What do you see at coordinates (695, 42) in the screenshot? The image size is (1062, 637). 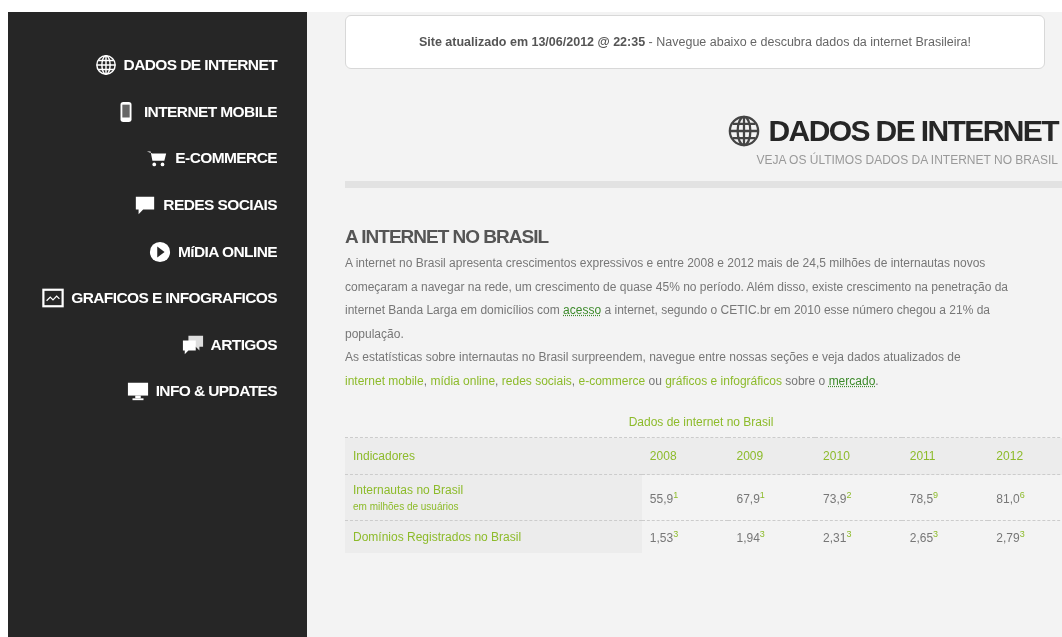 I see `banner-text: Site atualizado em 13/06/2012 @ 22:35 - Navegue abaixo e descubra dados da internet Brasileira!` at bounding box center [695, 42].